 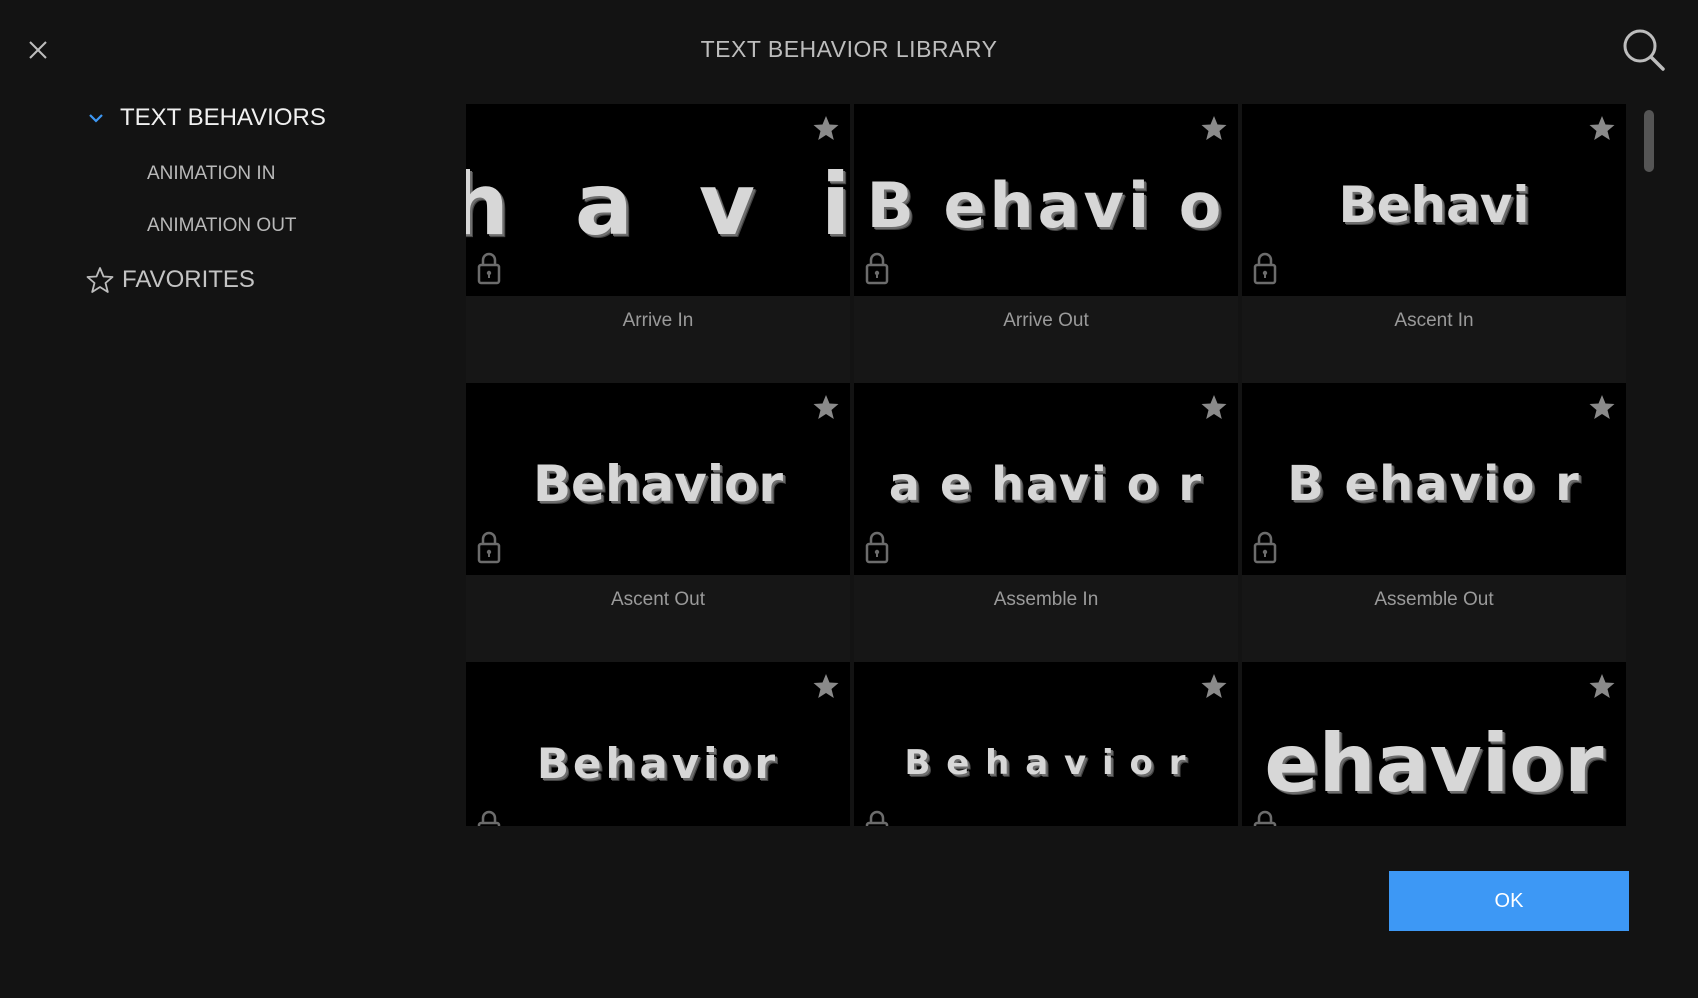 I want to click on thumbnail-preview-text: B e h a v i o r, so click(x=1046, y=763).